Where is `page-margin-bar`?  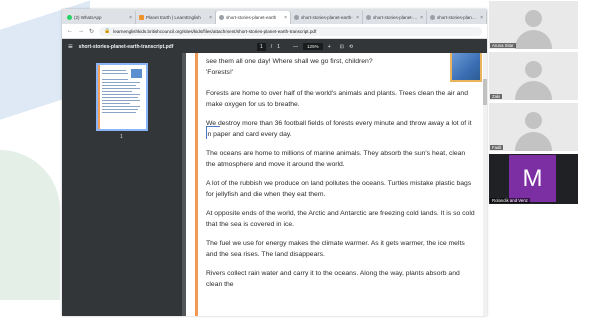 page-margin-bar is located at coordinates (196, 184).